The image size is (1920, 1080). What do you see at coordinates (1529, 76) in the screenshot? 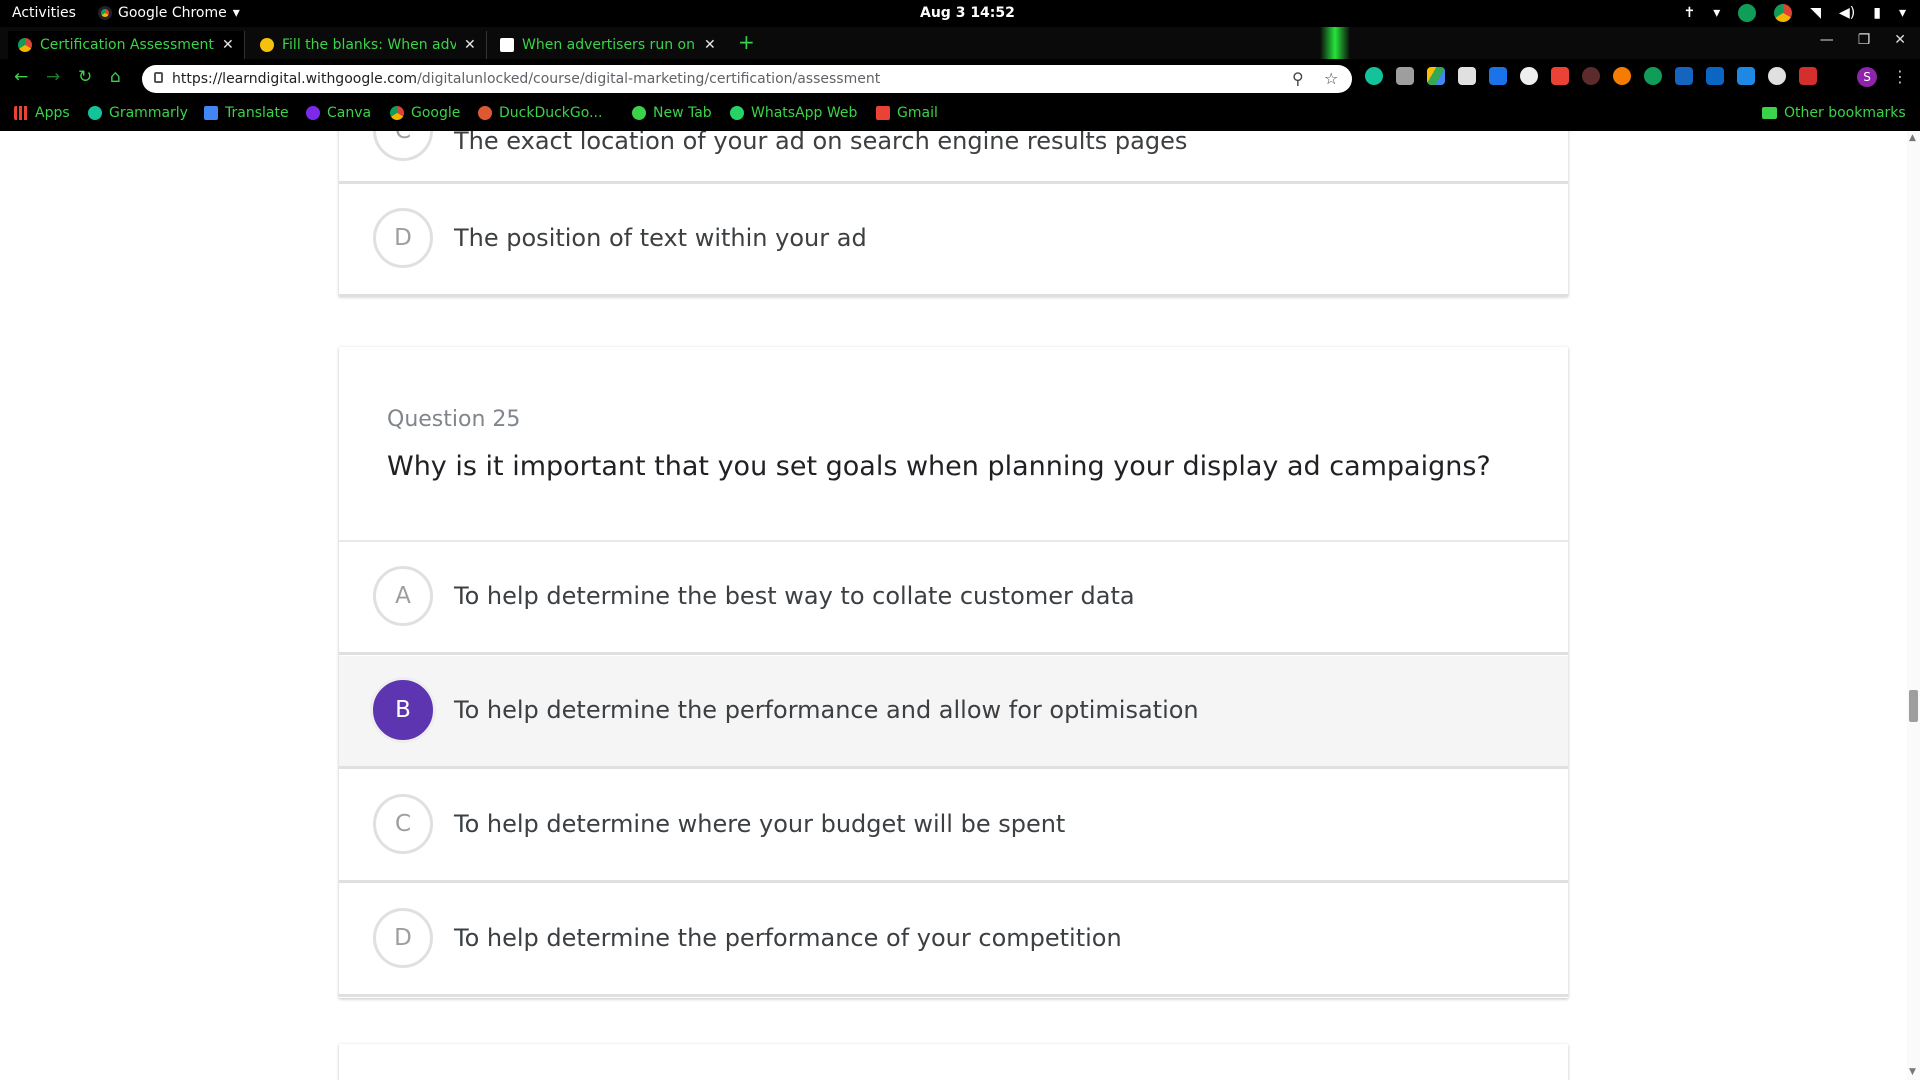
I see `clock-extension-icon` at bounding box center [1529, 76].